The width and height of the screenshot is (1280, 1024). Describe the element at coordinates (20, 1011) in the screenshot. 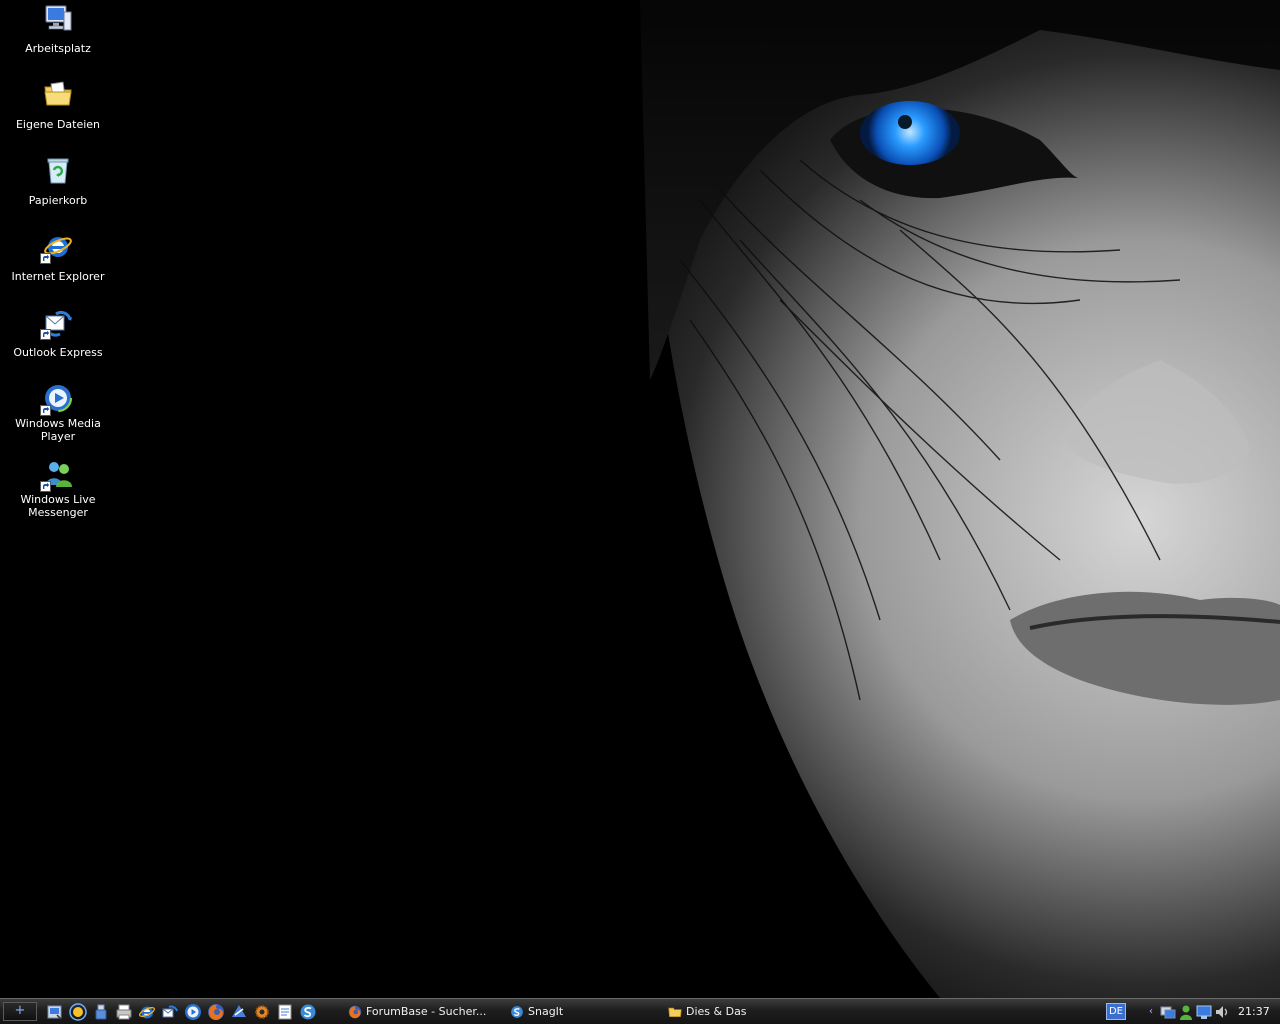

I see `start-button: +` at that location.